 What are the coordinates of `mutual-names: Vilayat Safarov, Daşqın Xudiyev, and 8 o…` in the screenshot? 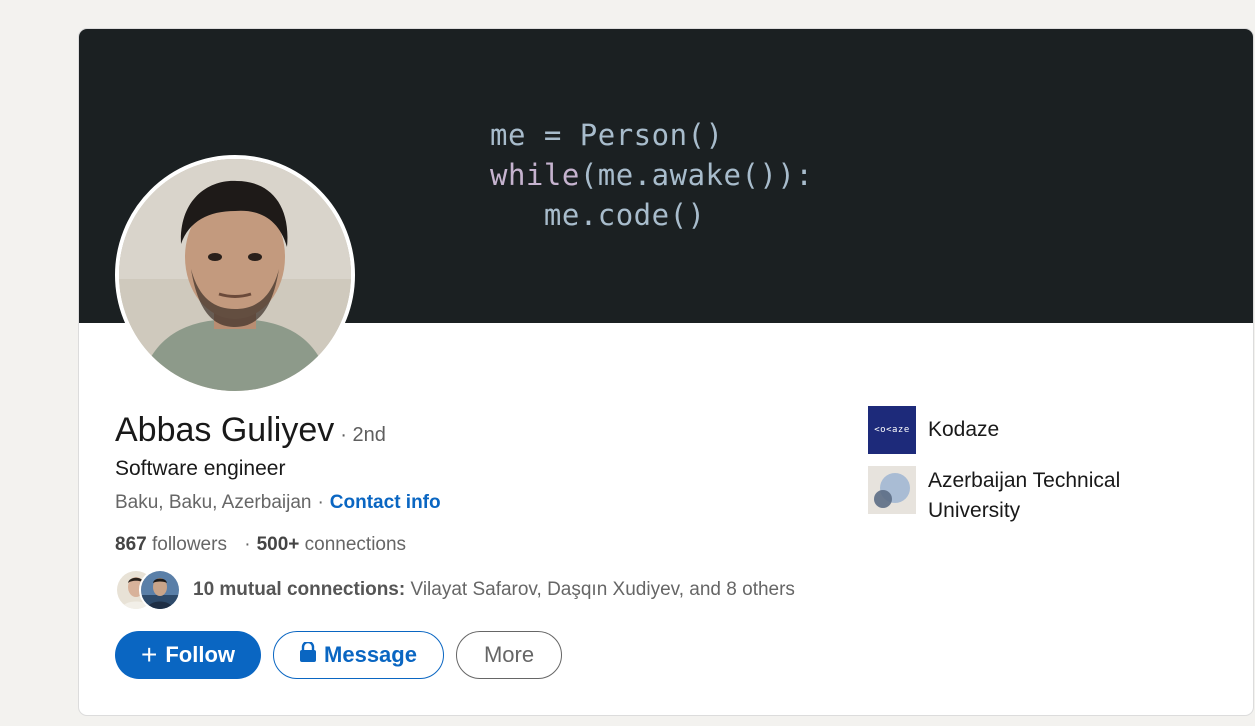 It's located at (602, 589).